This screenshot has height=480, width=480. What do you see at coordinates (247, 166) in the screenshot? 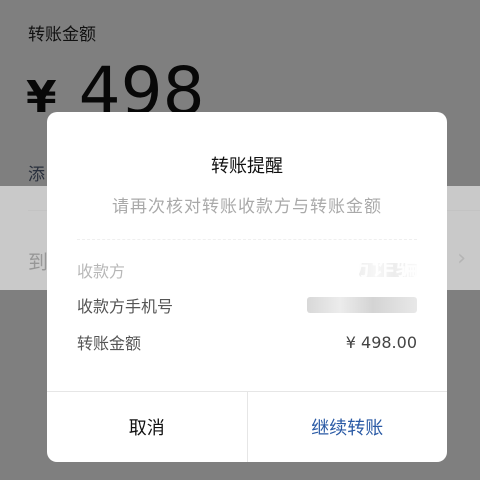
I see `dialog-title: 转账提醒` at bounding box center [247, 166].